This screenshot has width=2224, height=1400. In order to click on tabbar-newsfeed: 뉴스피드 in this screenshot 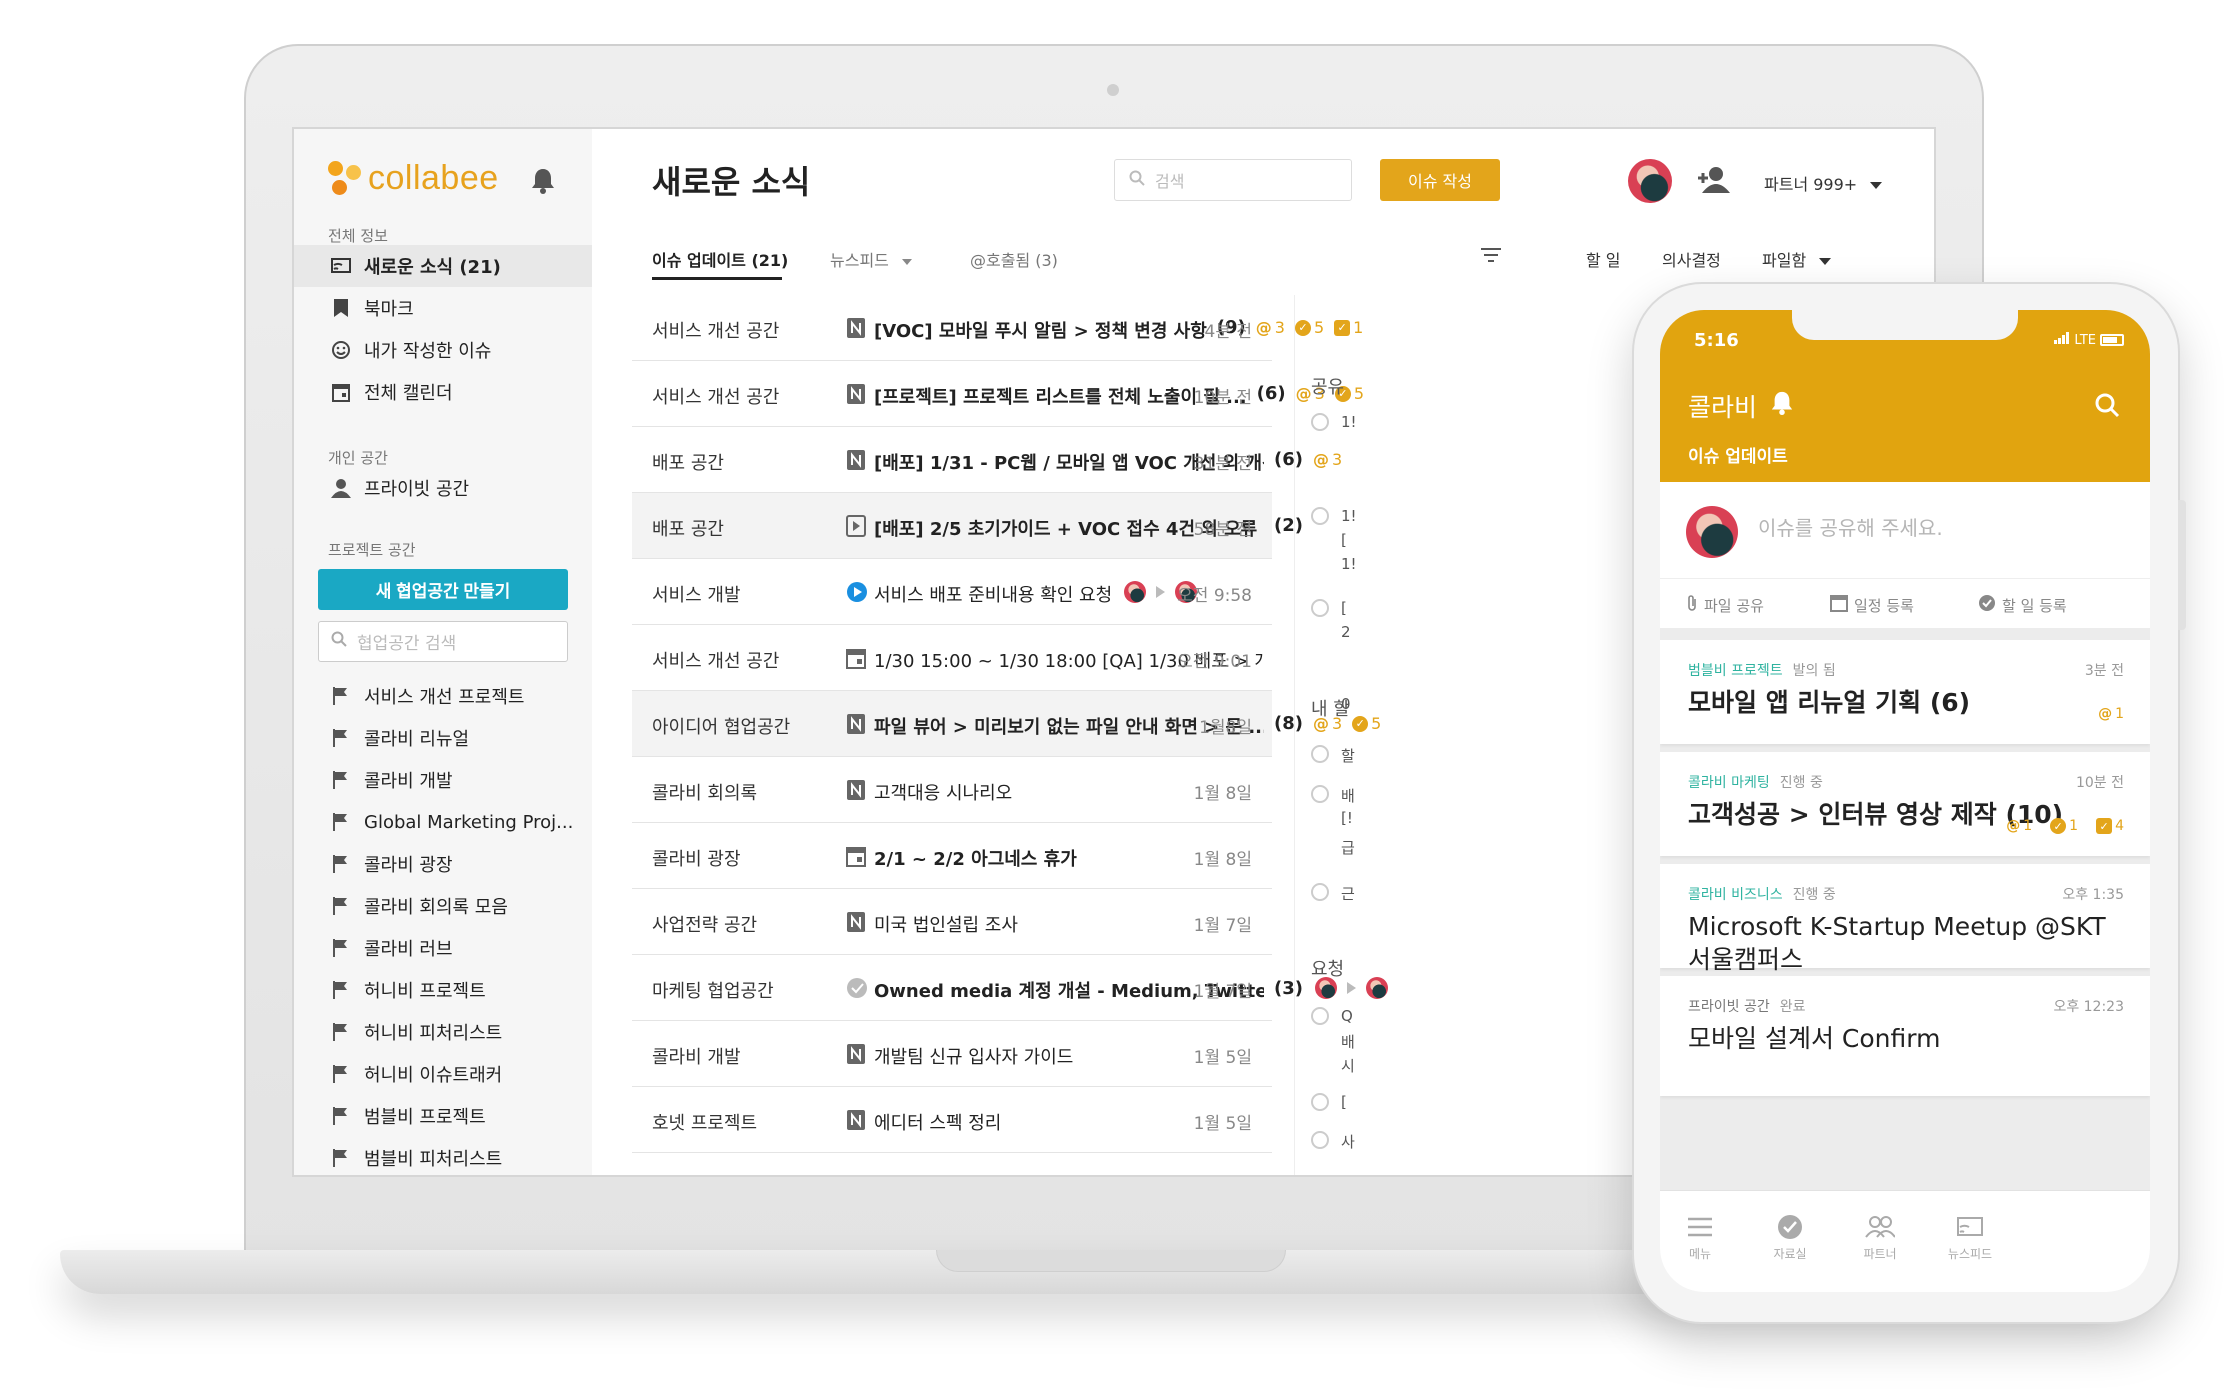, I will do `click(1970, 1236)`.